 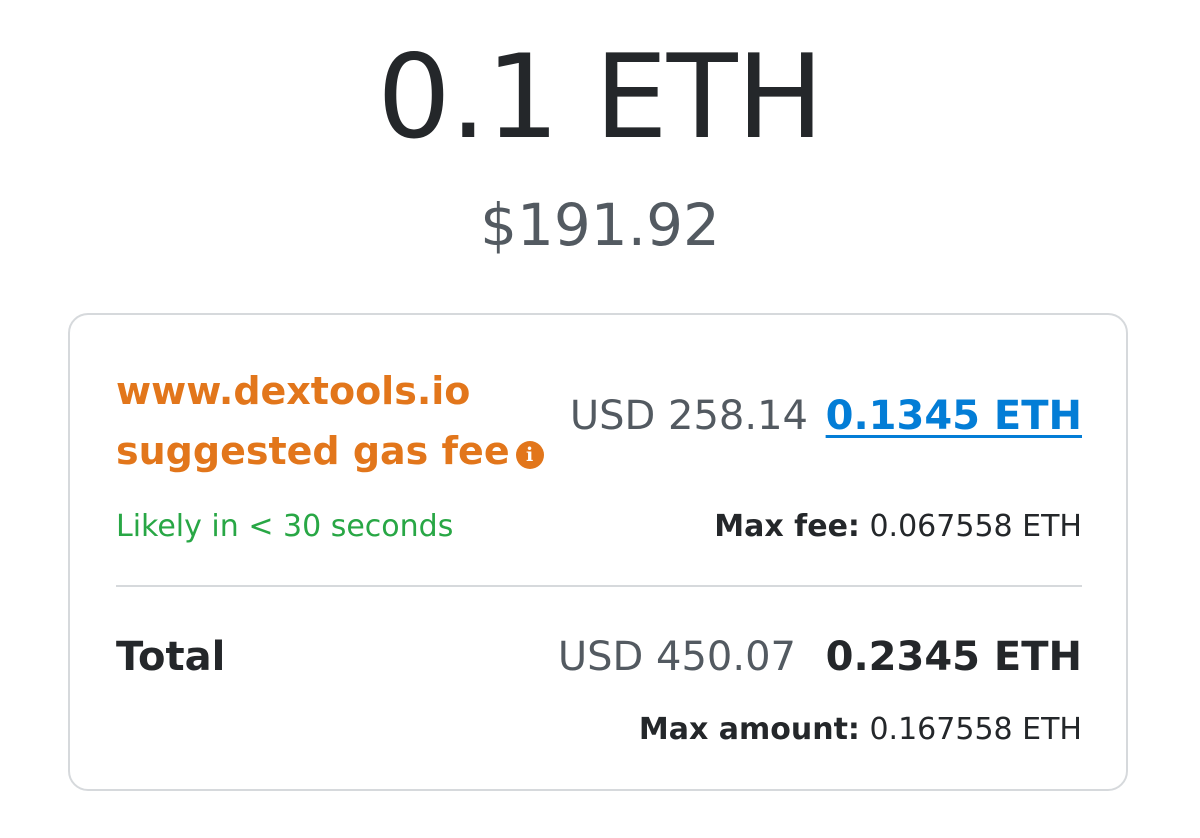 I want to click on total-usd: USD 450.07, so click(x=676, y=657).